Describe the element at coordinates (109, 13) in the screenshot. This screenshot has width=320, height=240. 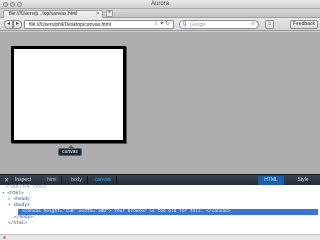
I see `new-tab-button: +` at that location.